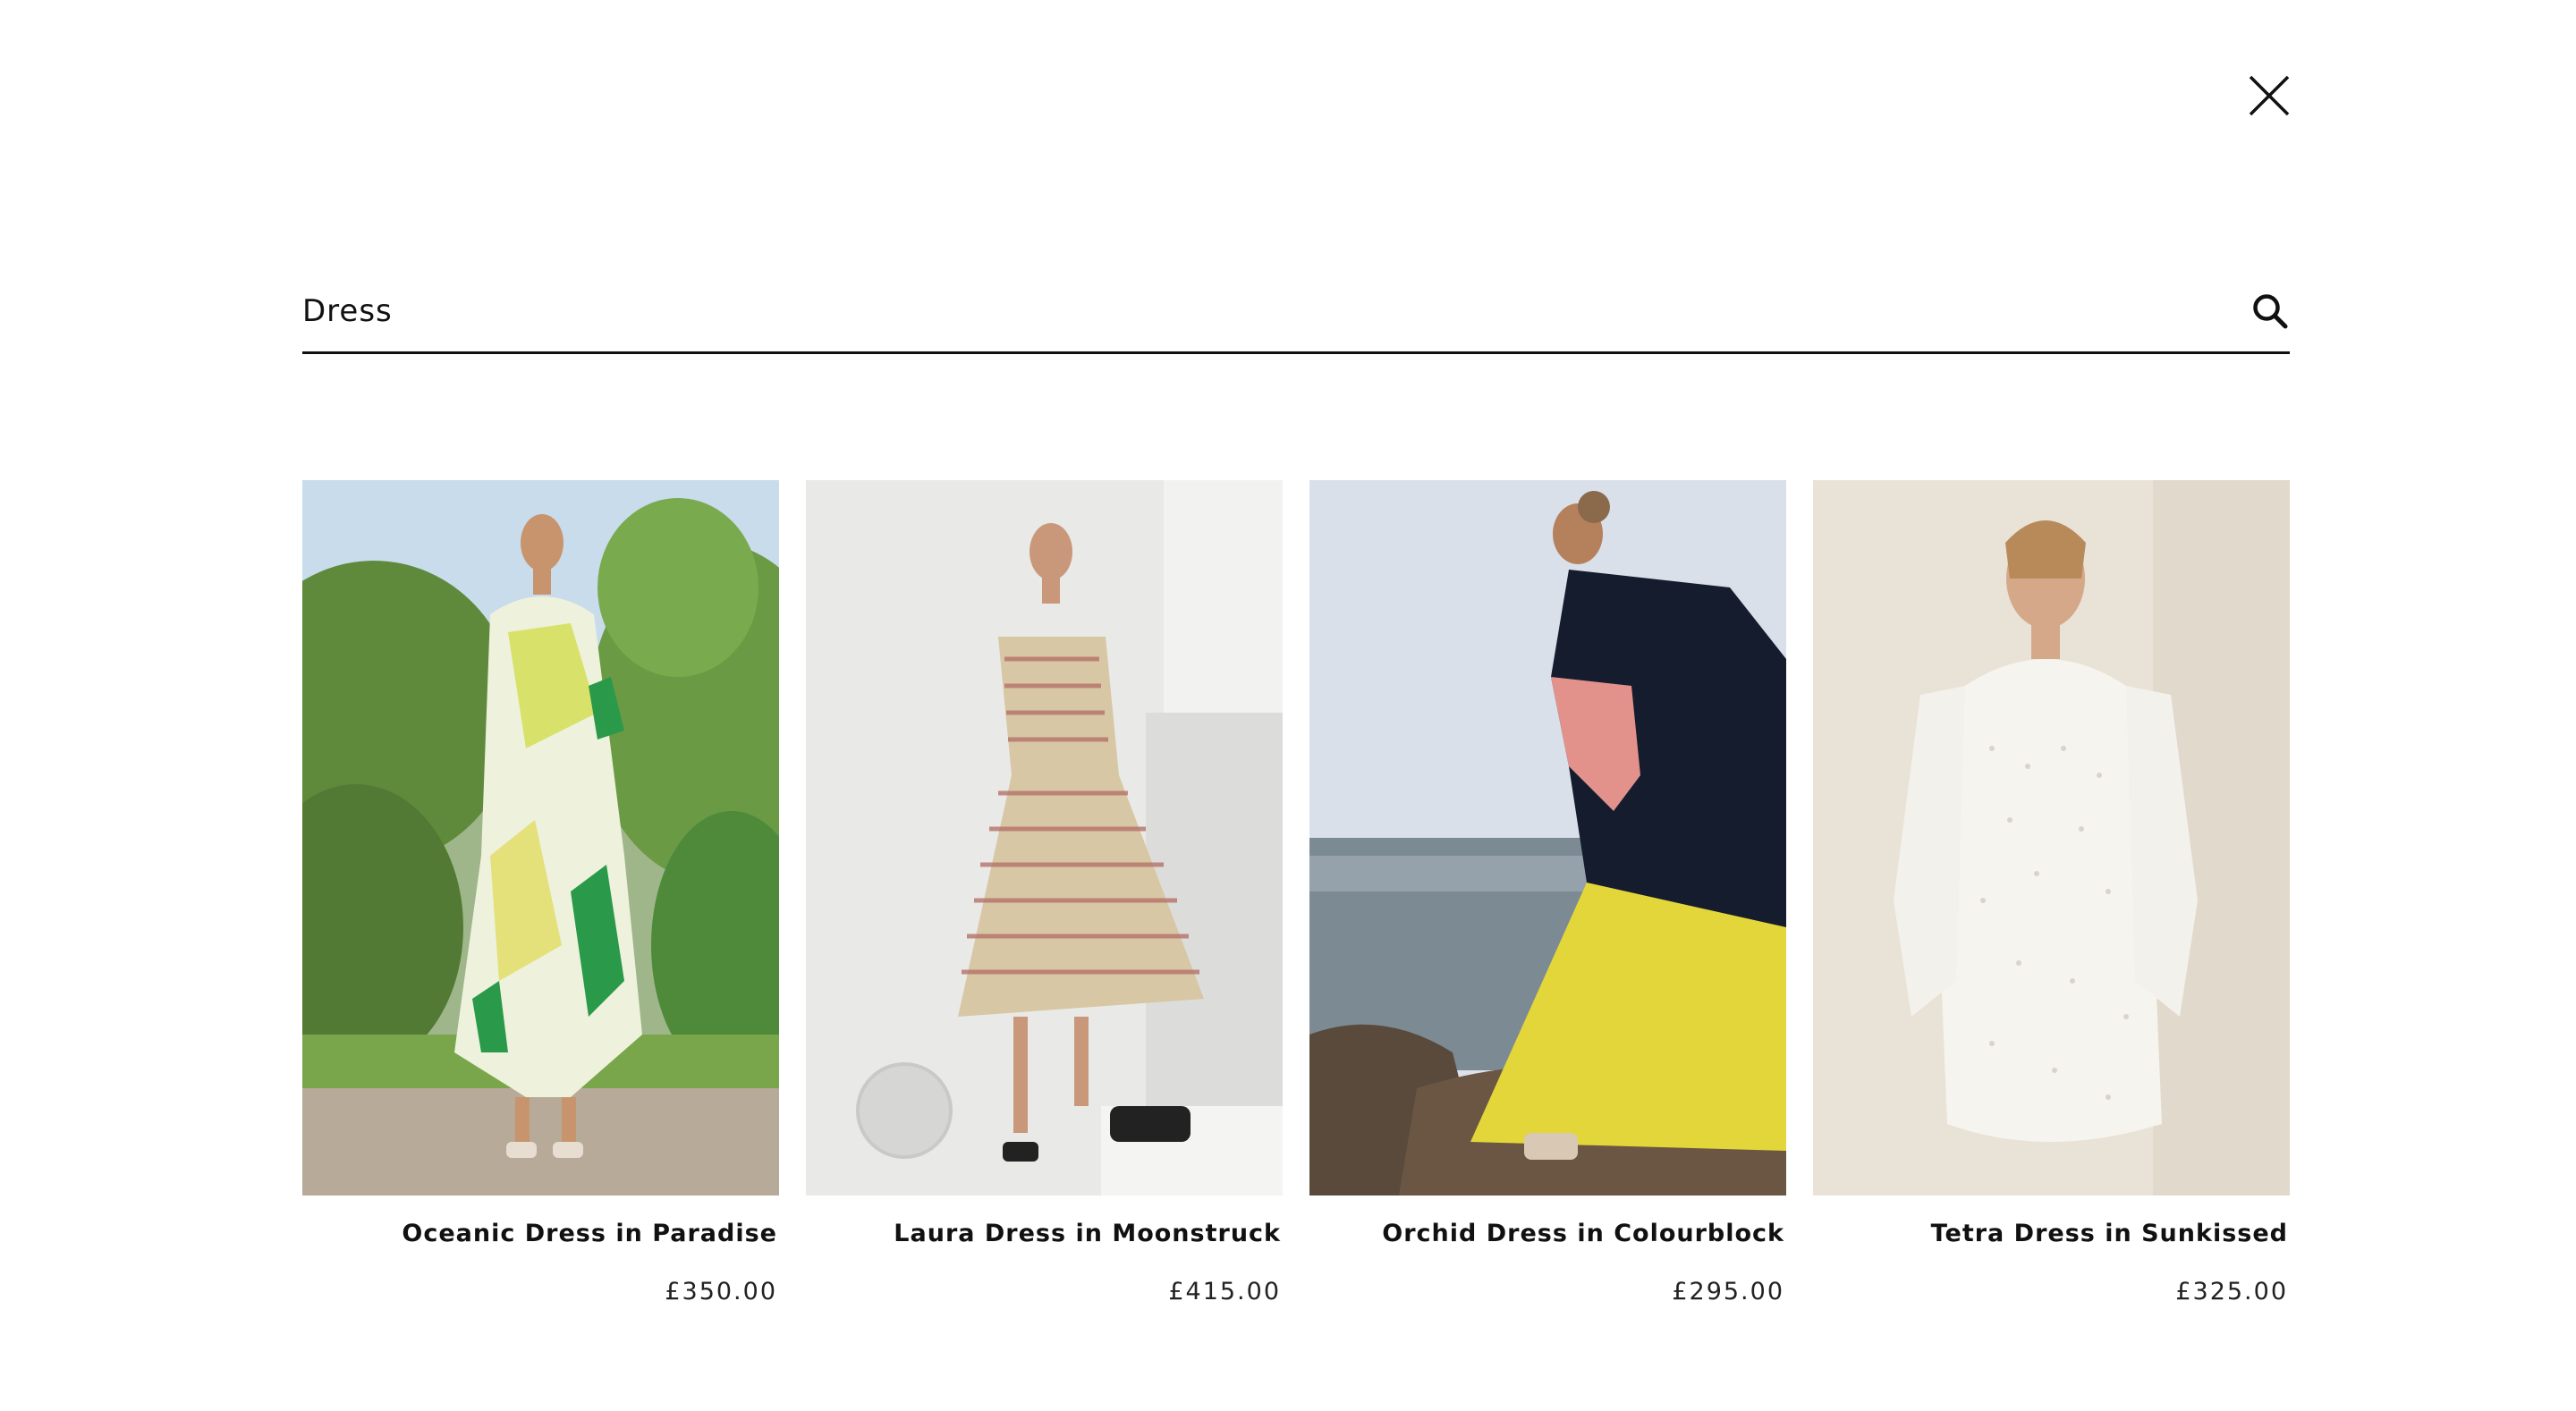 The image size is (2576, 1411). What do you see at coordinates (1241, 311) in the screenshot?
I see `search-input` at bounding box center [1241, 311].